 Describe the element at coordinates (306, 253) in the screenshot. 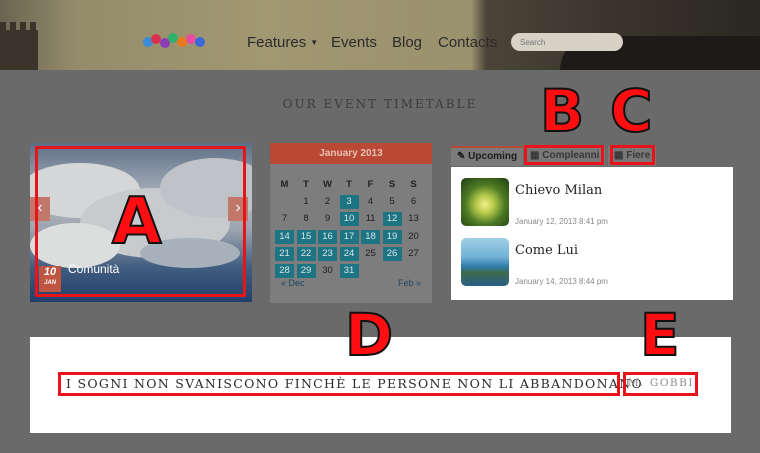

I see `calendar-event-day: 22` at that location.